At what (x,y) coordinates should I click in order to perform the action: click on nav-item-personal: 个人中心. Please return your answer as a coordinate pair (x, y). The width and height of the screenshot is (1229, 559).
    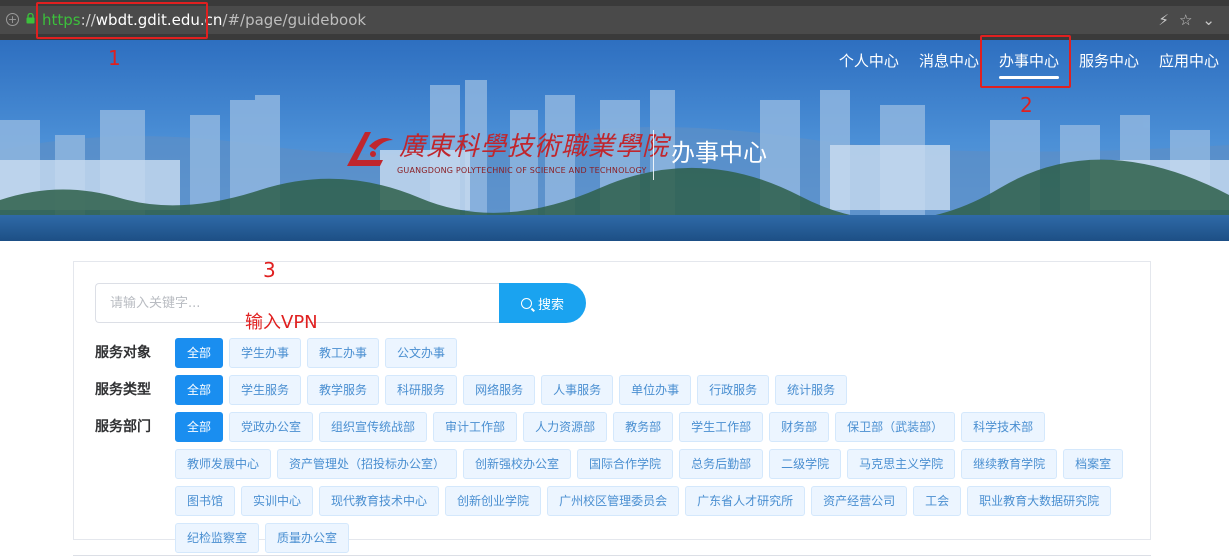
    Looking at the image, I should click on (869, 61).